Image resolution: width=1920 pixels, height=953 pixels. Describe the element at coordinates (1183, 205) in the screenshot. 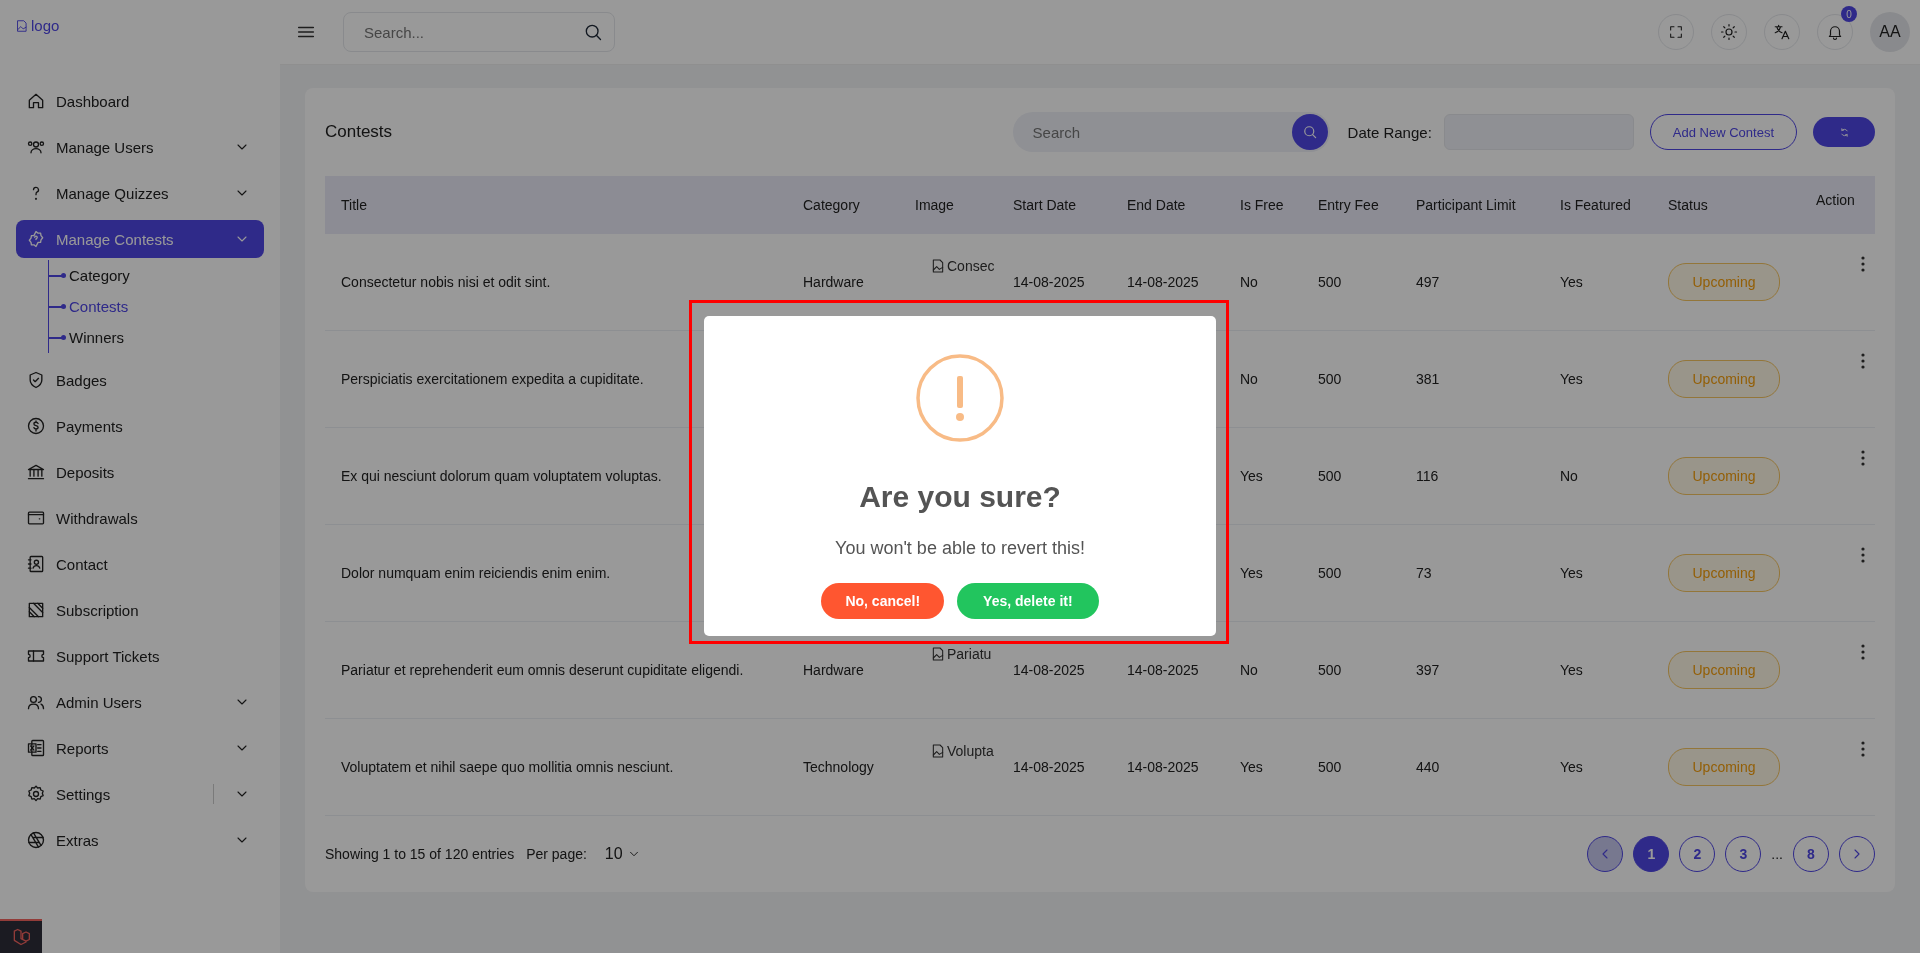

I see `column-header: End Date` at that location.